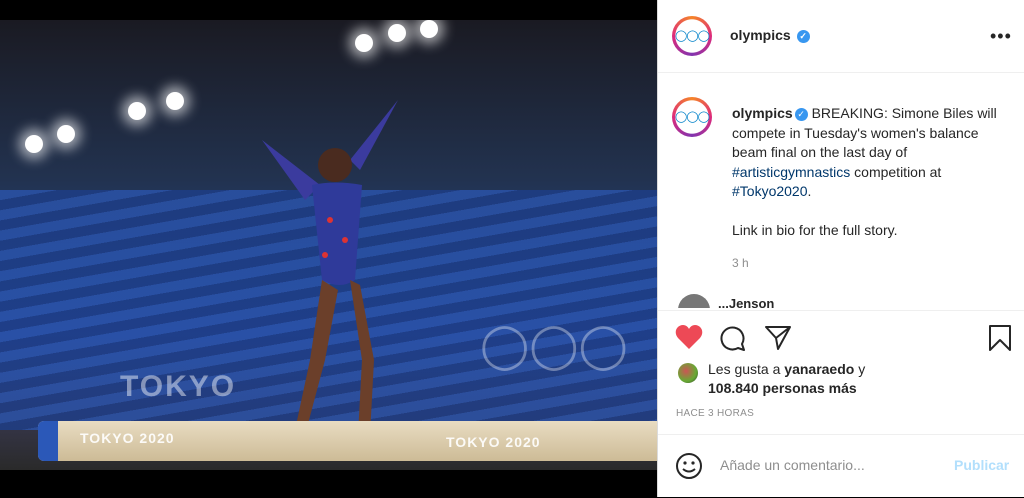 This screenshot has height=498, width=1024. I want to click on olympic-rings-decoration: ◯◯◯, so click(554, 345).